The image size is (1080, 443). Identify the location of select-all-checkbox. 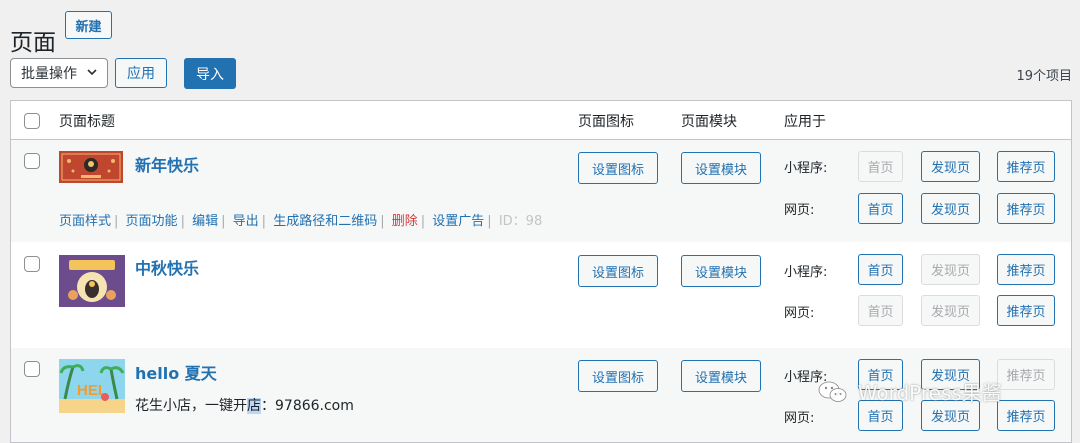
(32, 121).